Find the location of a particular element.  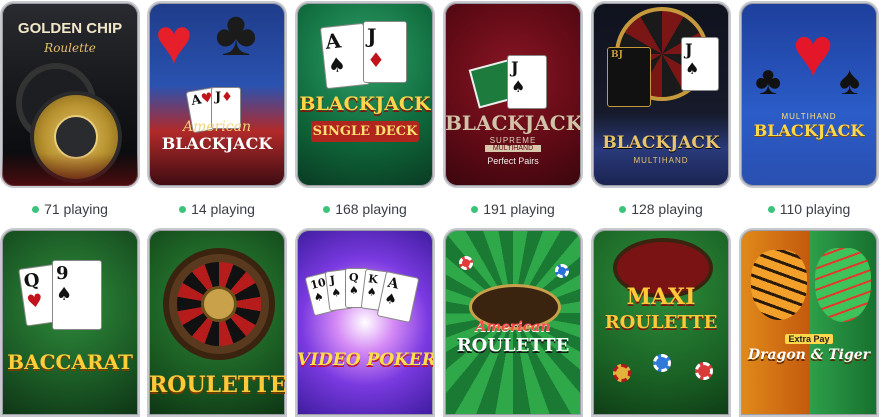

game-art: ♥ ♣ A♥ J♦ is located at coordinates (217, 94).